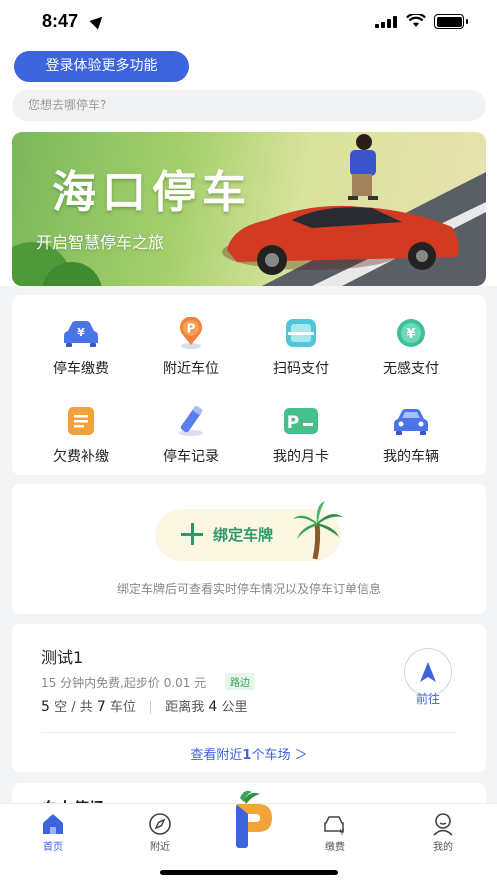  I want to click on login-button: 登录体验更多功能, so click(101, 66).